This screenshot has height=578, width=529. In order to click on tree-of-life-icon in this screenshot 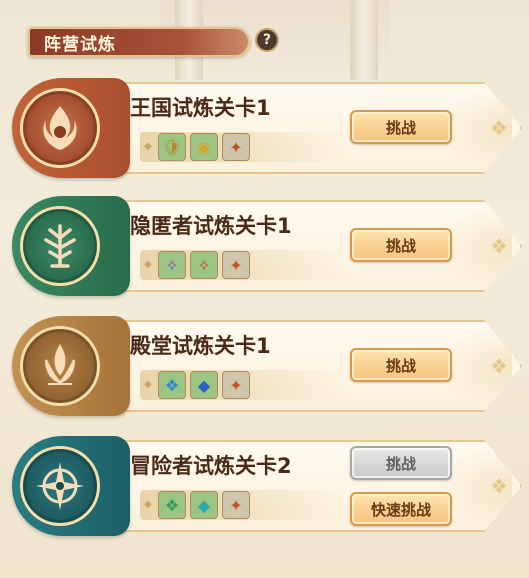, I will do `click(60, 246)`.